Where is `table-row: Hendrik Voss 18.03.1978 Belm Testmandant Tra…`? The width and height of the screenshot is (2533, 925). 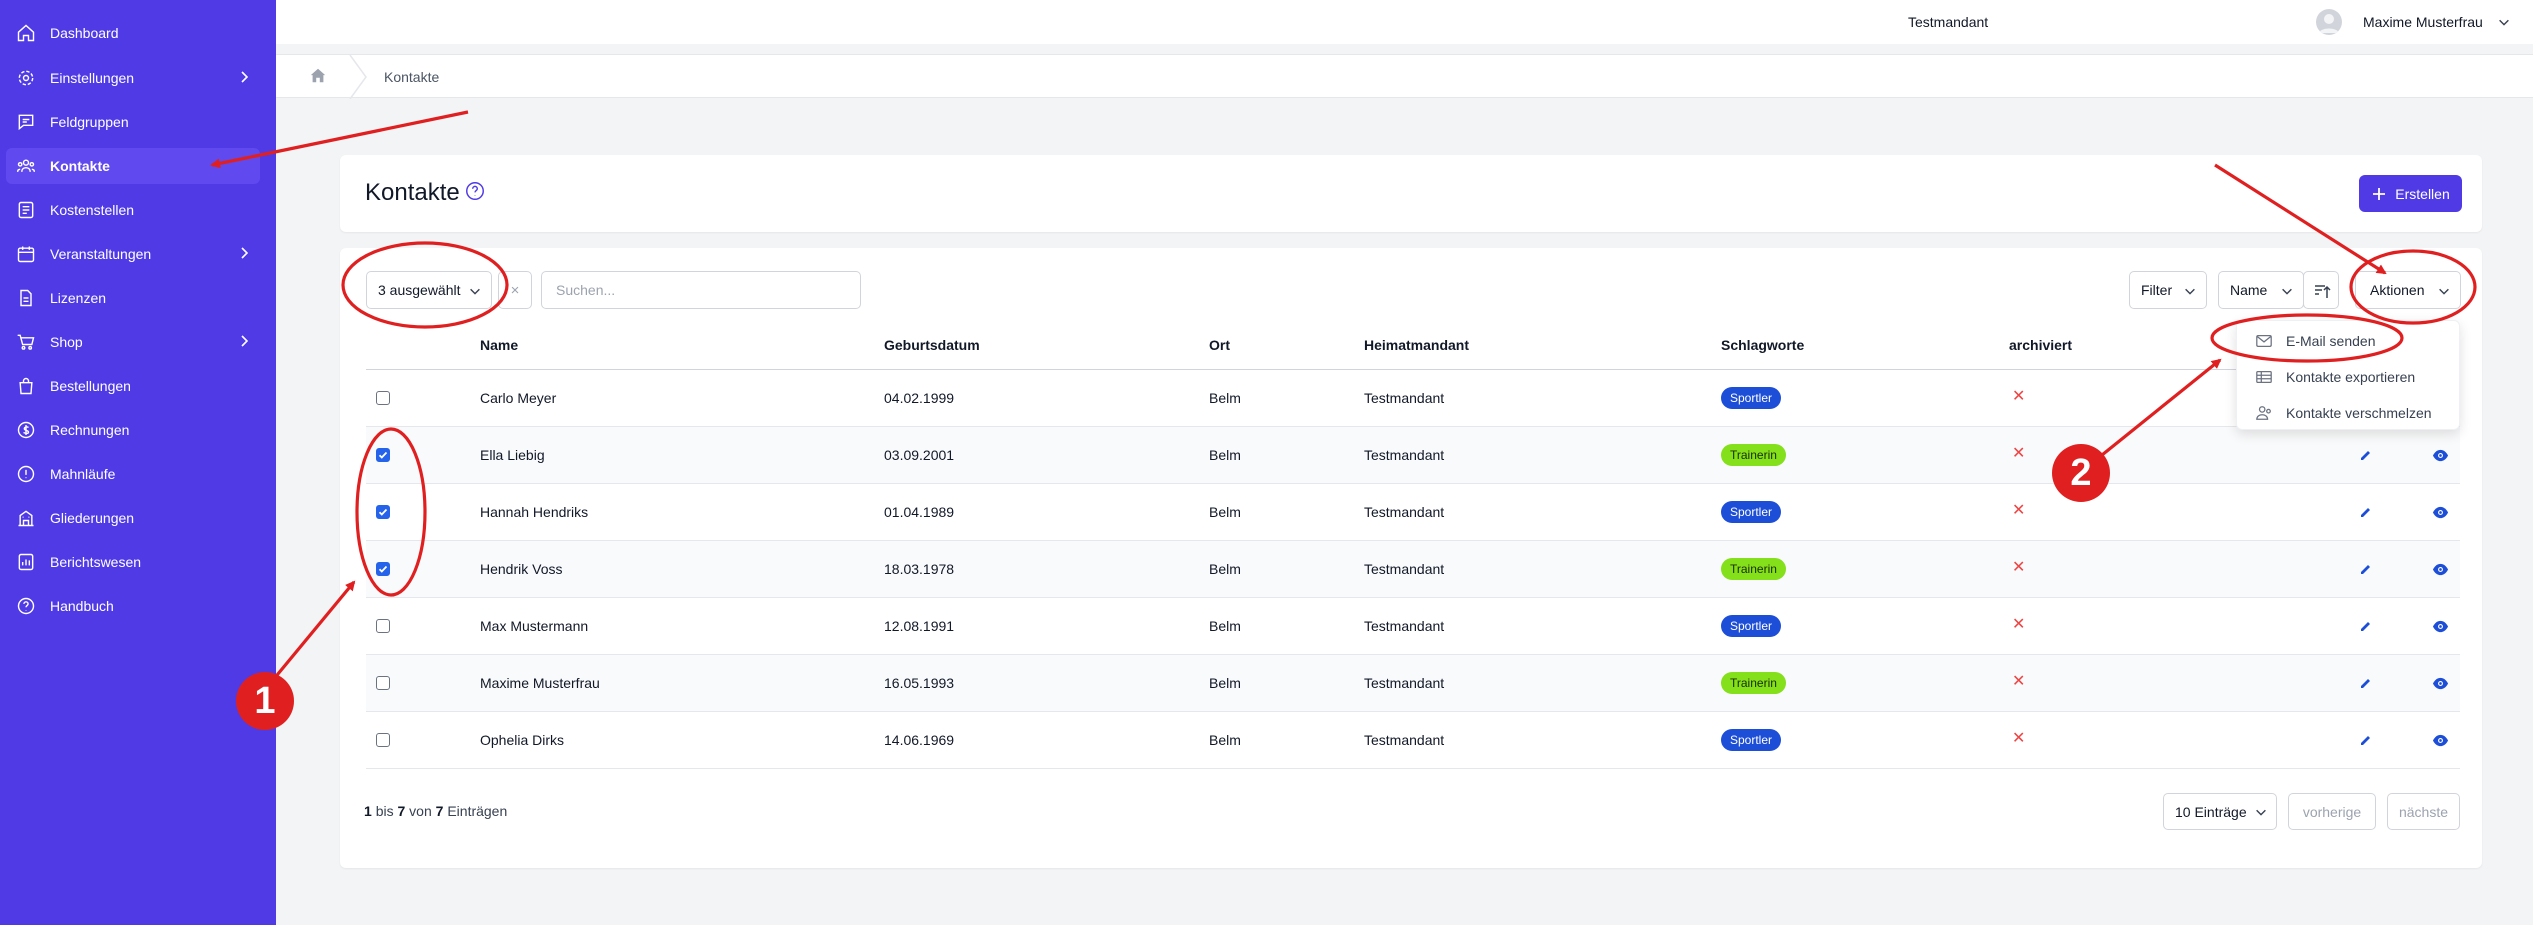
table-row: Hendrik Voss 18.03.1978 Belm Testmandant Tra… is located at coordinates (1413, 569).